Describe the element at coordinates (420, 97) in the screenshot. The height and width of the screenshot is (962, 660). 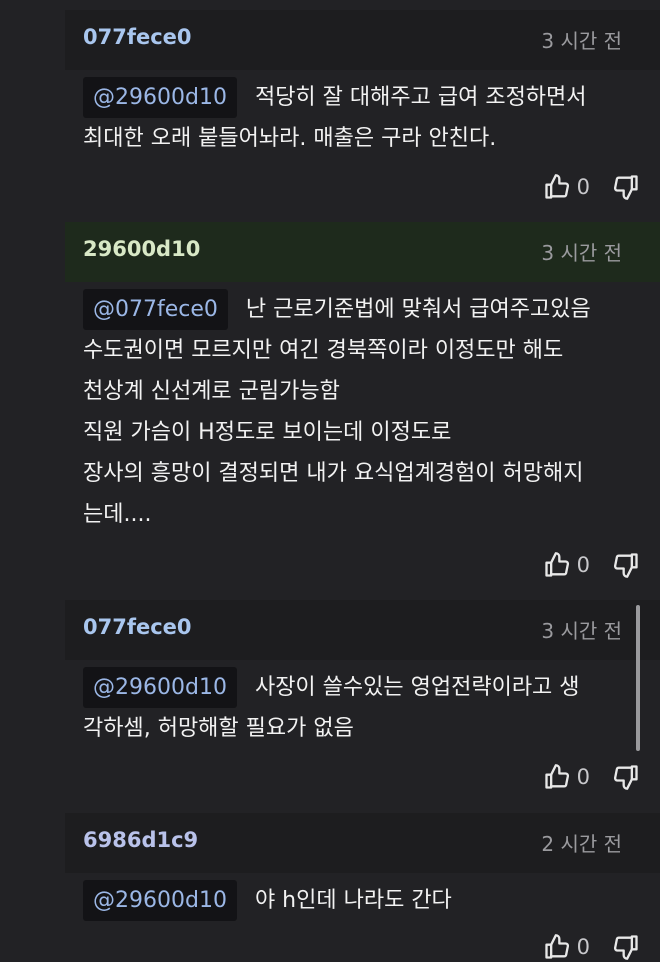
I see `comment-line: 적당히 잘 대해주고 급여 조정하면서` at that location.